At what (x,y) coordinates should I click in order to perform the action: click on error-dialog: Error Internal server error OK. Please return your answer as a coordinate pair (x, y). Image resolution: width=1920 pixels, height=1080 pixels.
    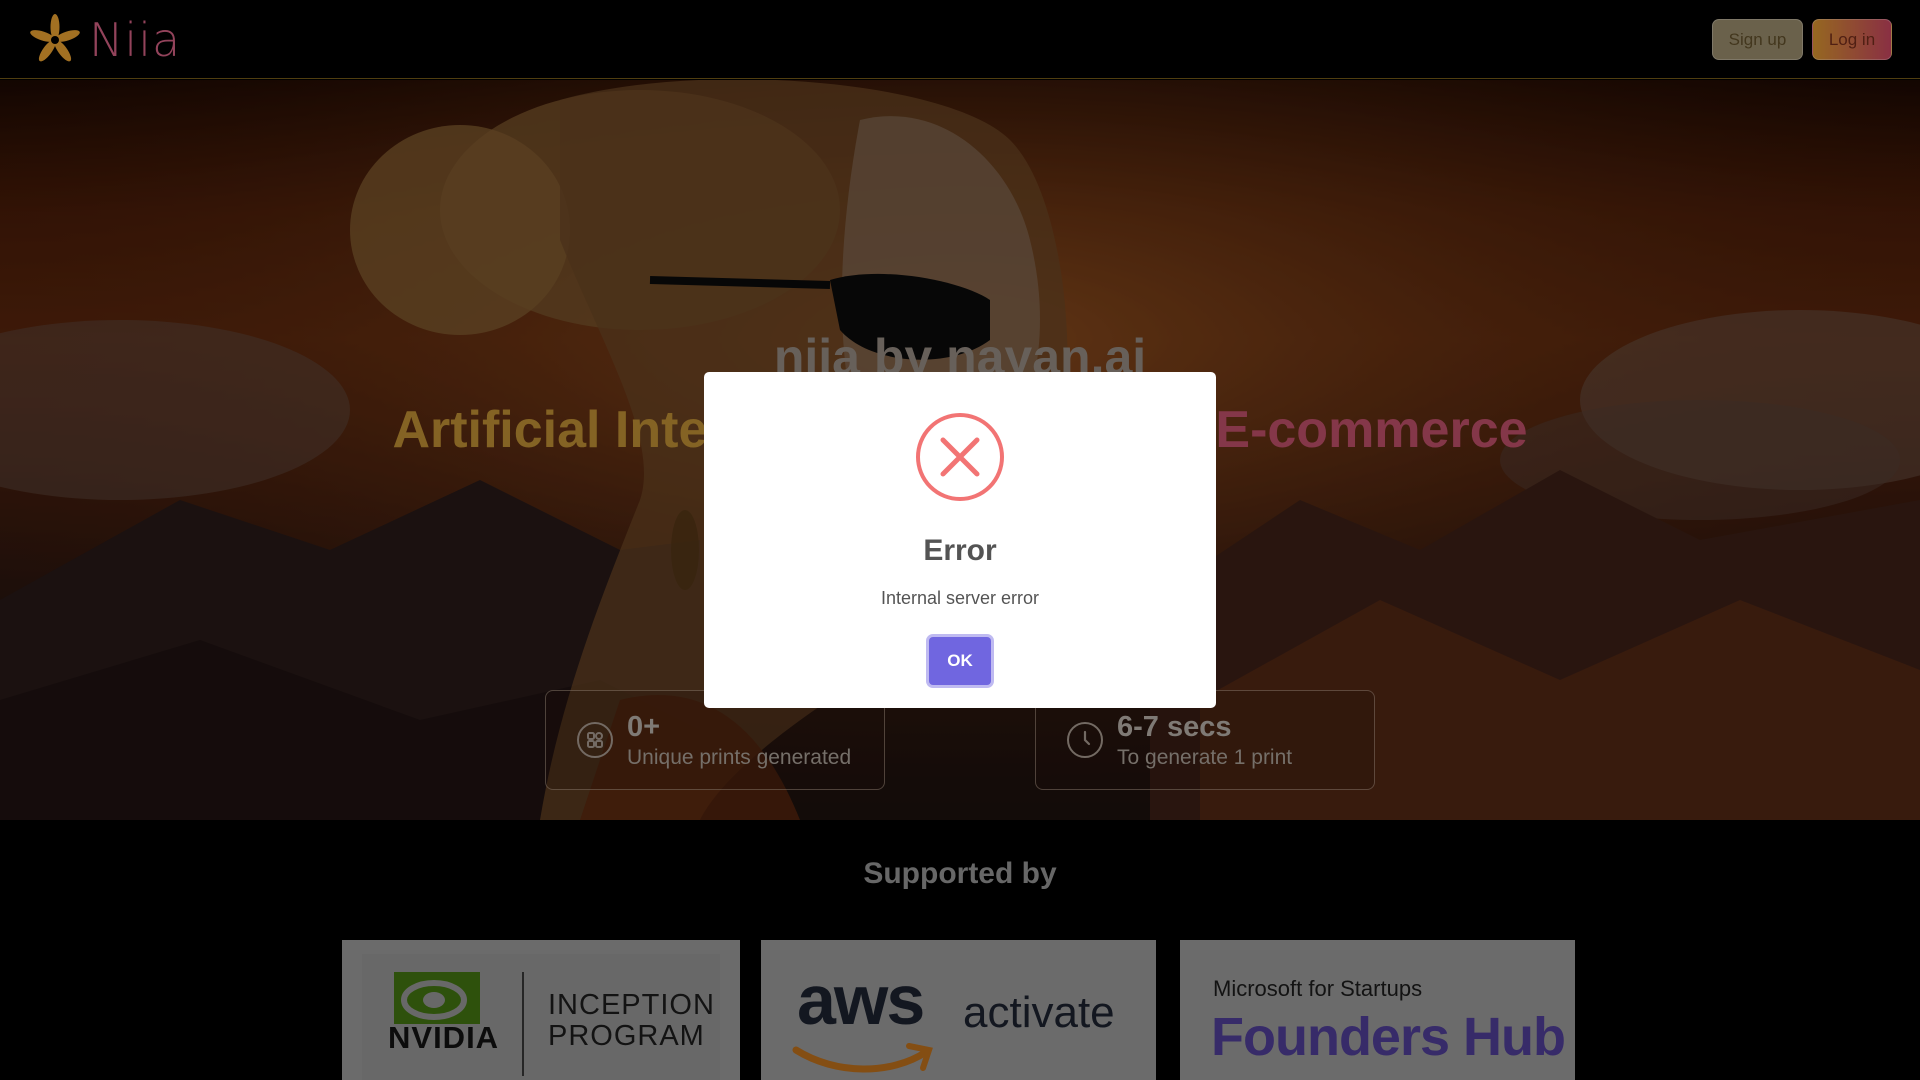
    Looking at the image, I should click on (960, 540).